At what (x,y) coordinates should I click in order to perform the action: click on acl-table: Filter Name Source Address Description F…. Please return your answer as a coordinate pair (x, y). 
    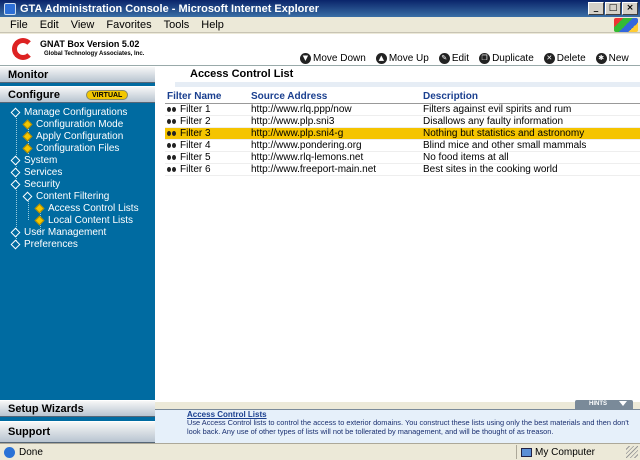
    Looking at the image, I should click on (402, 133).